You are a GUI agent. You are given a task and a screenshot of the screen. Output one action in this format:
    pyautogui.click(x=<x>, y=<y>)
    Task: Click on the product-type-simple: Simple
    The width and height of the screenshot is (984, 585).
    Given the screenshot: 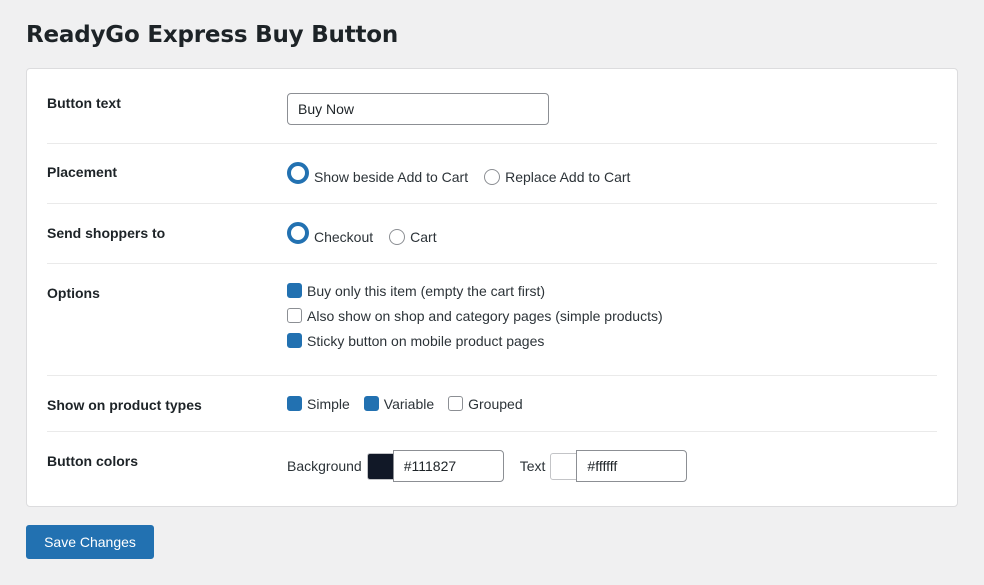 What is the action you would take?
    pyautogui.click(x=318, y=403)
    